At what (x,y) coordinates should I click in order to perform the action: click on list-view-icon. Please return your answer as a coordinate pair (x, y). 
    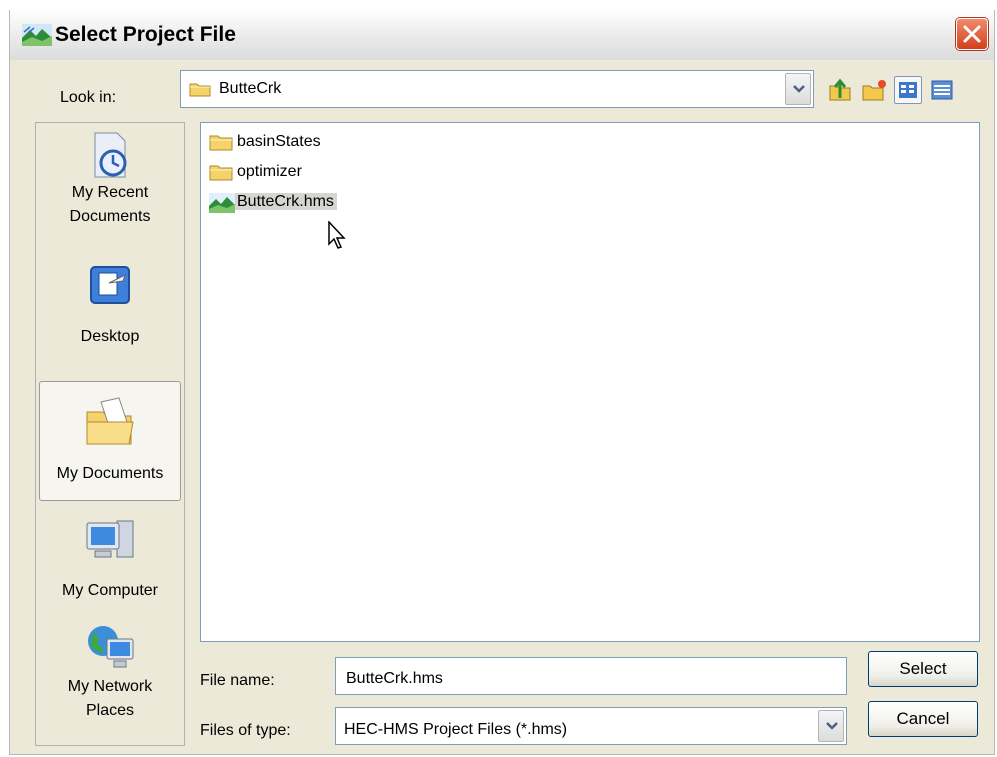
    Looking at the image, I should click on (908, 90).